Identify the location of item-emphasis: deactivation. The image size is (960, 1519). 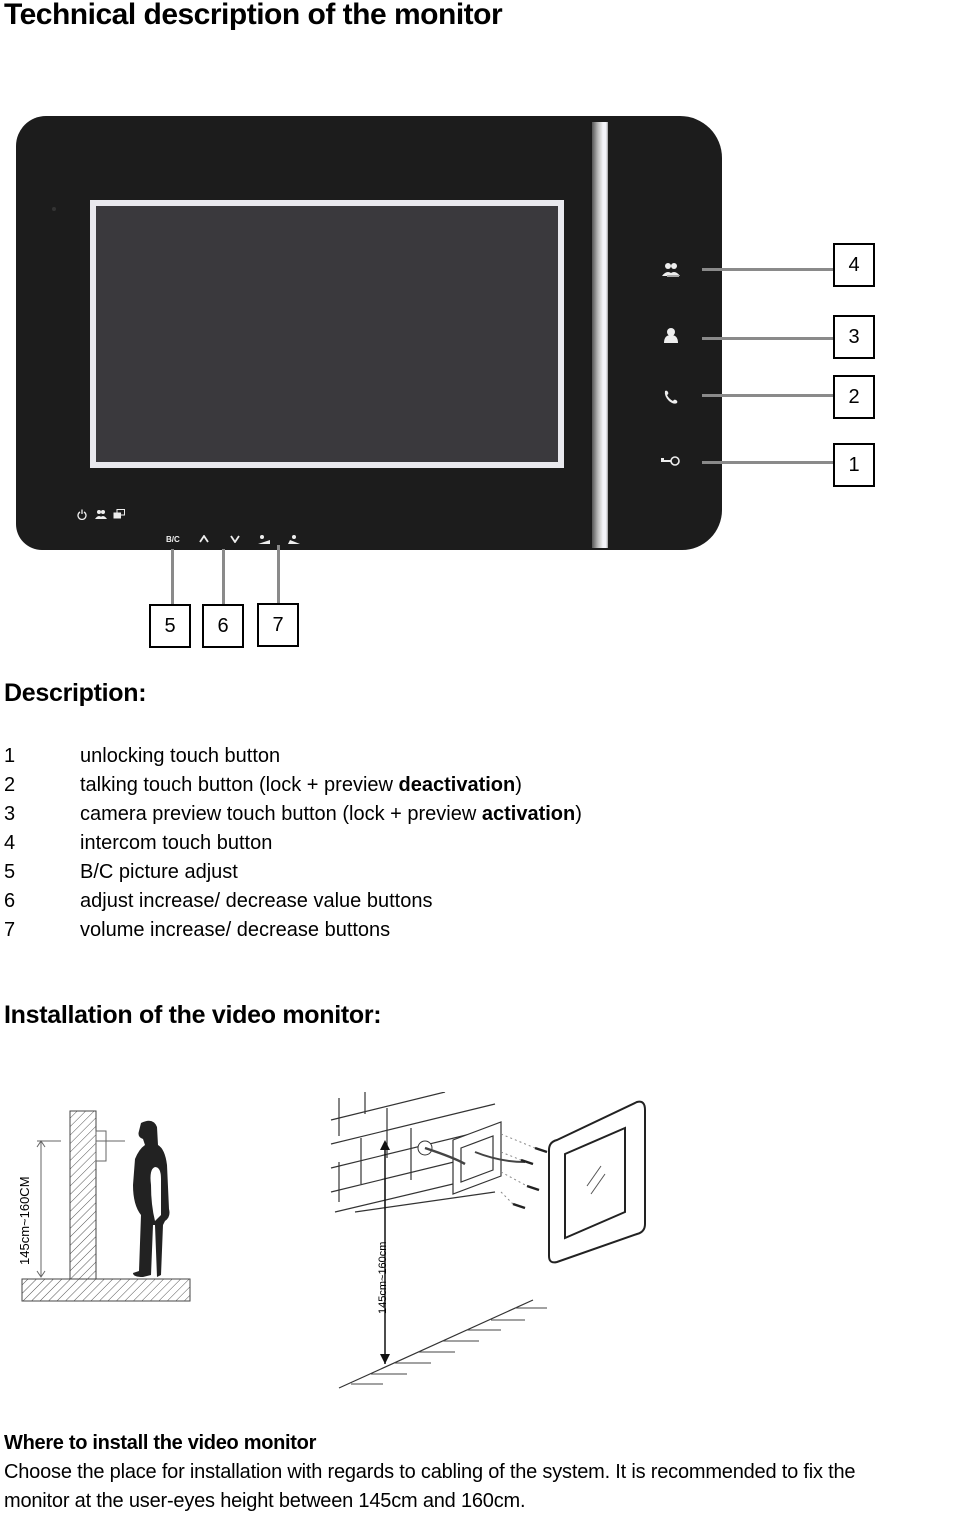
(457, 785).